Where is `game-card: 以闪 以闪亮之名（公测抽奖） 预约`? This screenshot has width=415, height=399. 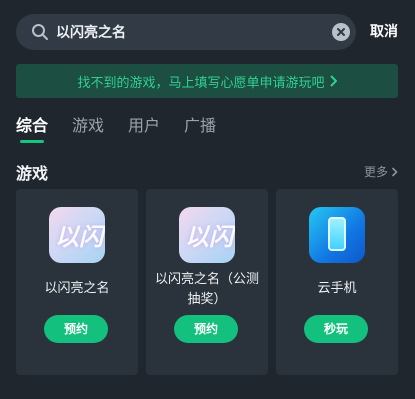 game-card: 以闪 以闪亮之名（公测抽奖） 预约 is located at coordinates (207, 282).